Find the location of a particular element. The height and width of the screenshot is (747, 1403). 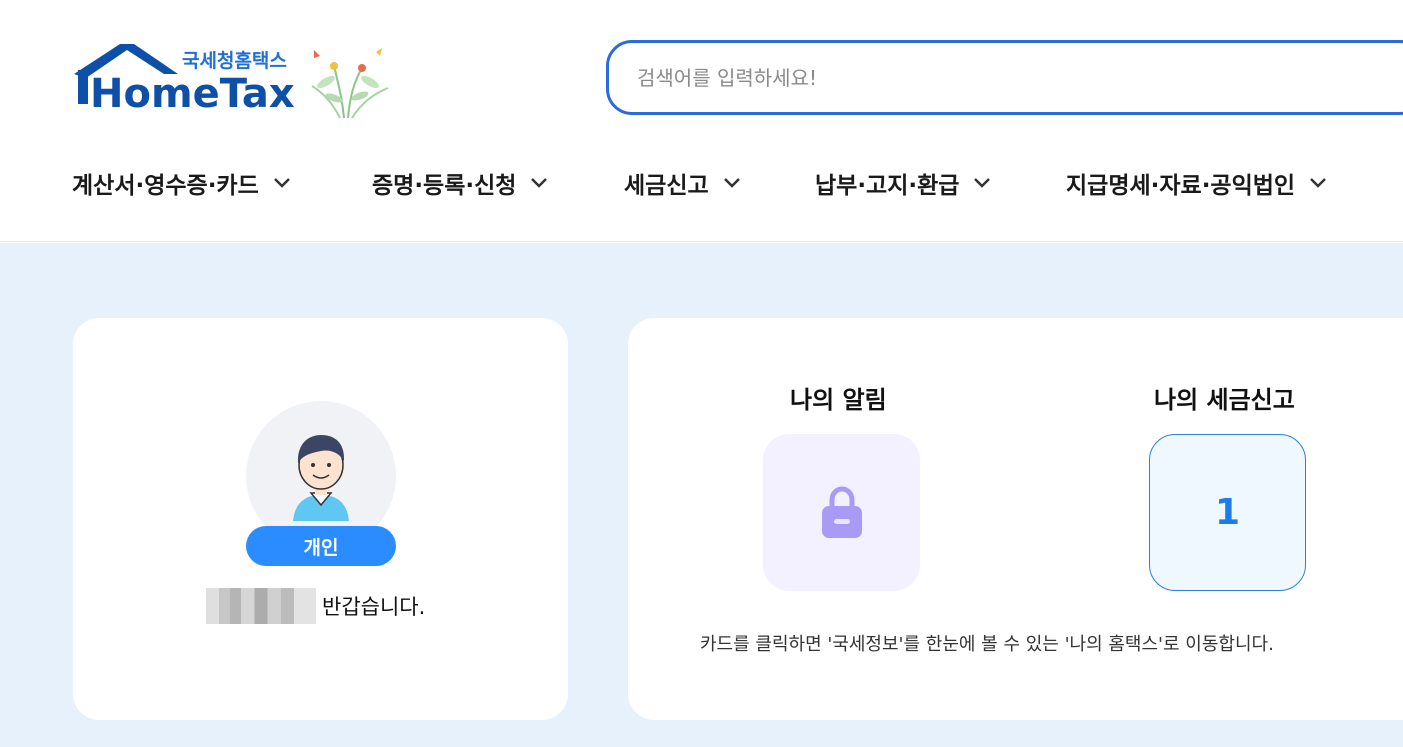

search-bar is located at coordinates (1004, 77).